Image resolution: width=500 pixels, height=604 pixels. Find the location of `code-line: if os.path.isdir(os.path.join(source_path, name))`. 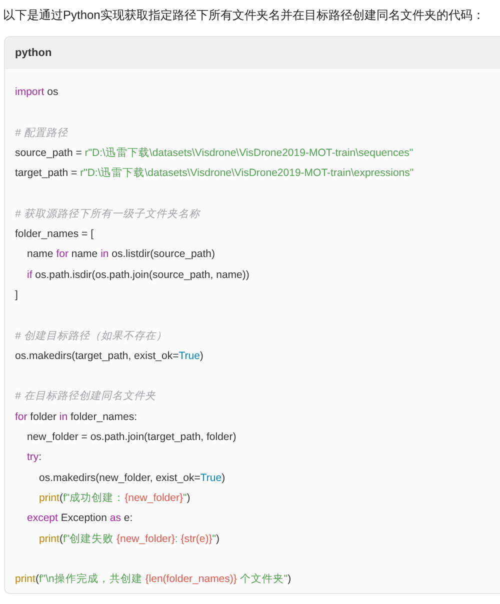

code-line: if os.path.isdir(os.path.join(source_path, name)) is located at coordinates (138, 275).